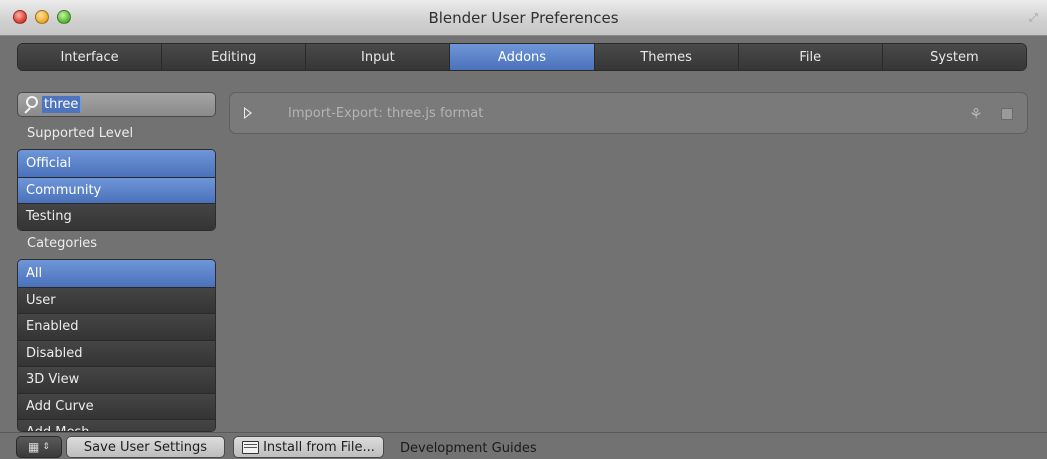 This screenshot has width=1047, height=459. What do you see at coordinates (61, 104) in the screenshot?
I see `search-query: three` at bounding box center [61, 104].